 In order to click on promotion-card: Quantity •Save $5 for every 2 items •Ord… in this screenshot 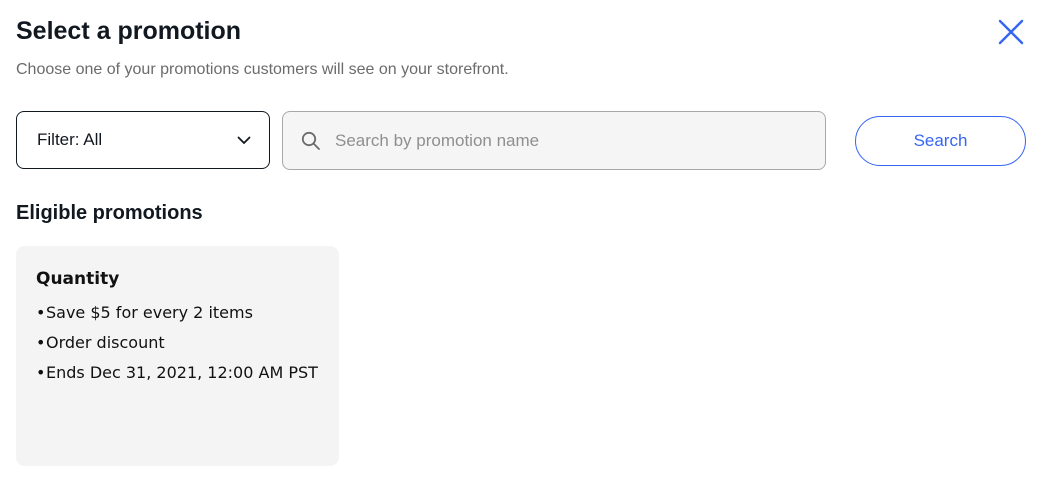, I will do `click(177, 356)`.